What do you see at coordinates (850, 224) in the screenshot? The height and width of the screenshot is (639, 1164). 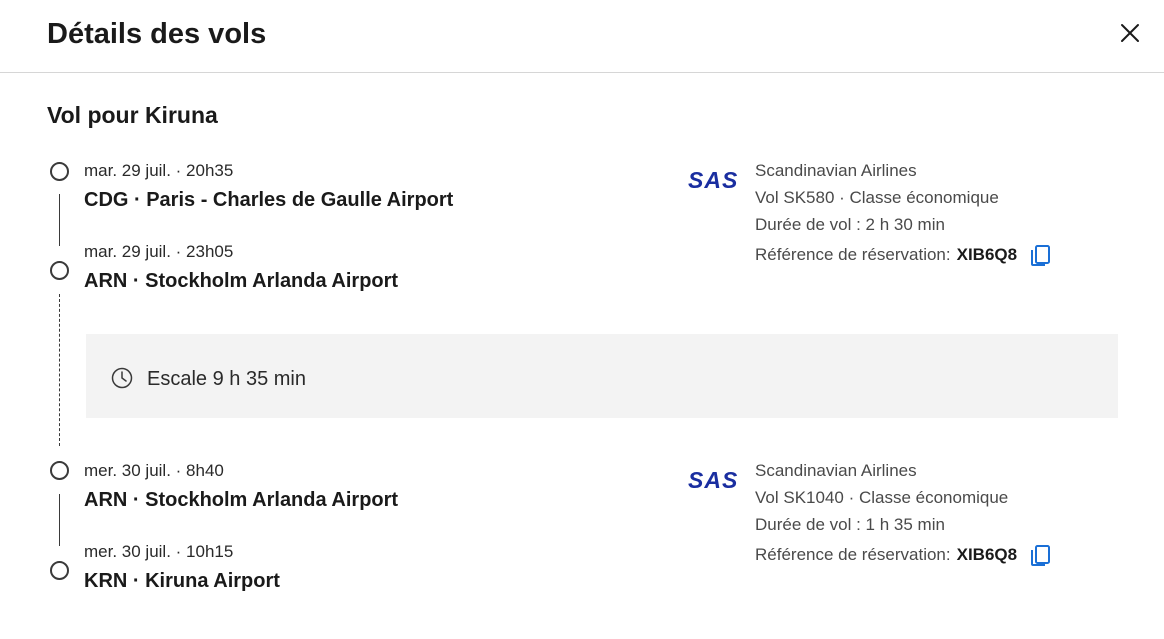 I see `flight-duration: Durée de vol : 2 h 30 min` at bounding box center [850, 224].